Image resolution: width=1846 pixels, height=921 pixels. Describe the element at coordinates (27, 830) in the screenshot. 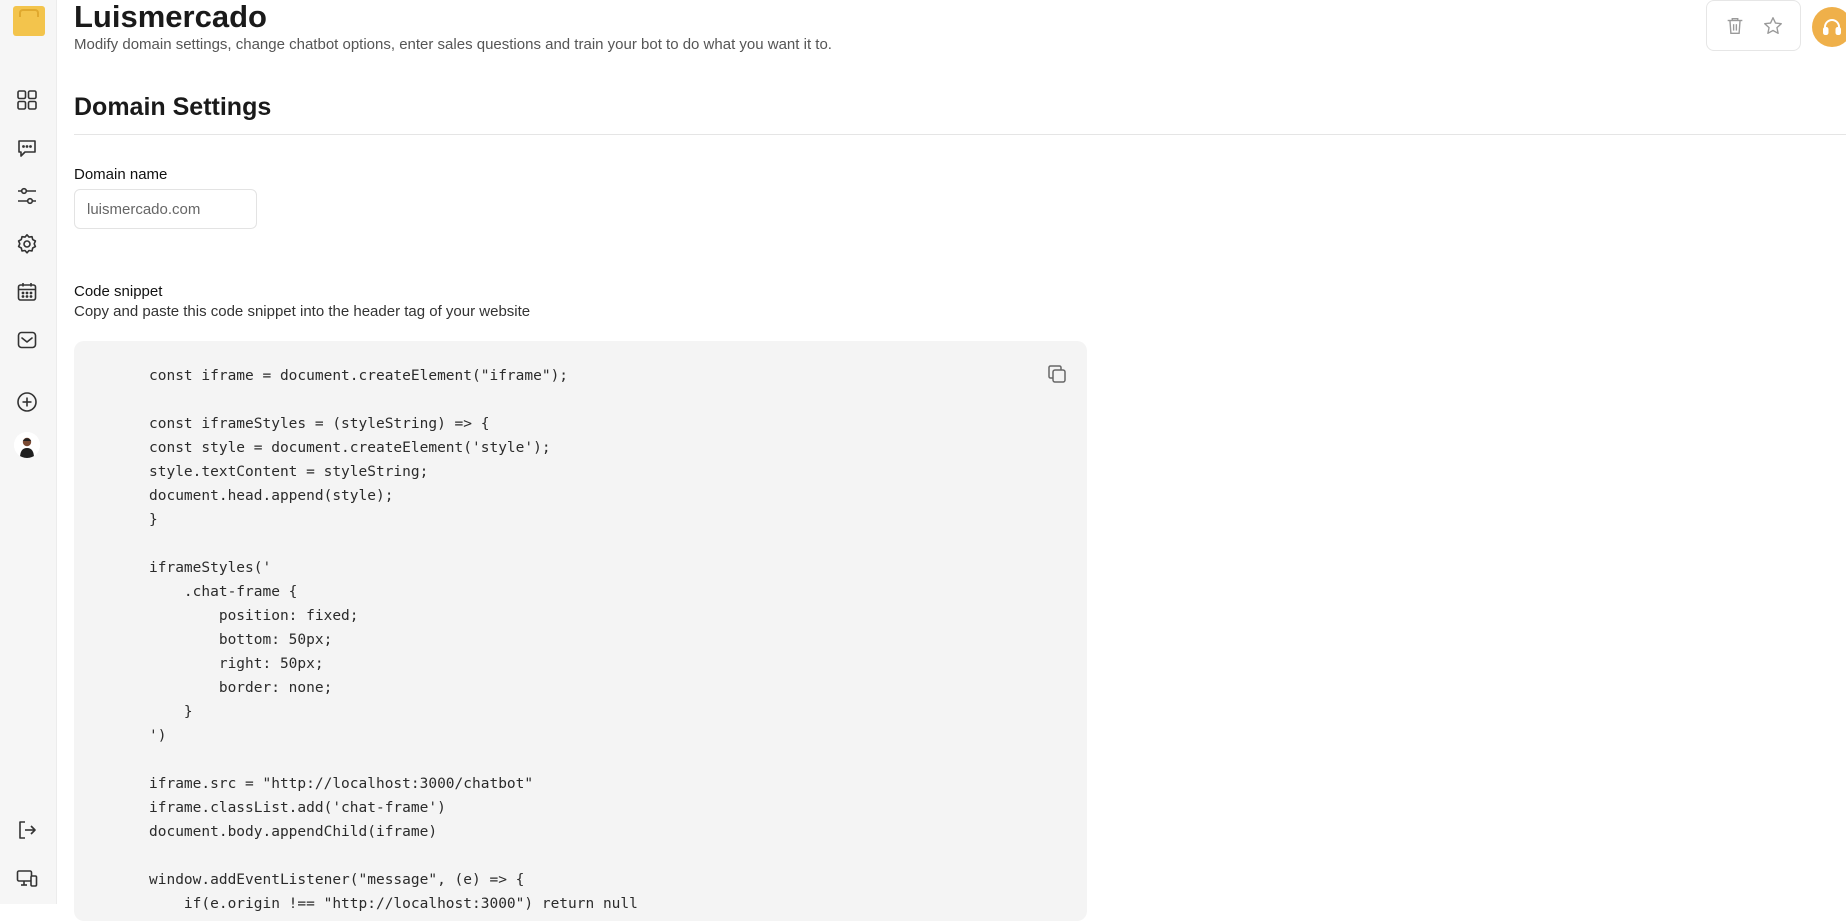

I see `logout-icon` at that location.